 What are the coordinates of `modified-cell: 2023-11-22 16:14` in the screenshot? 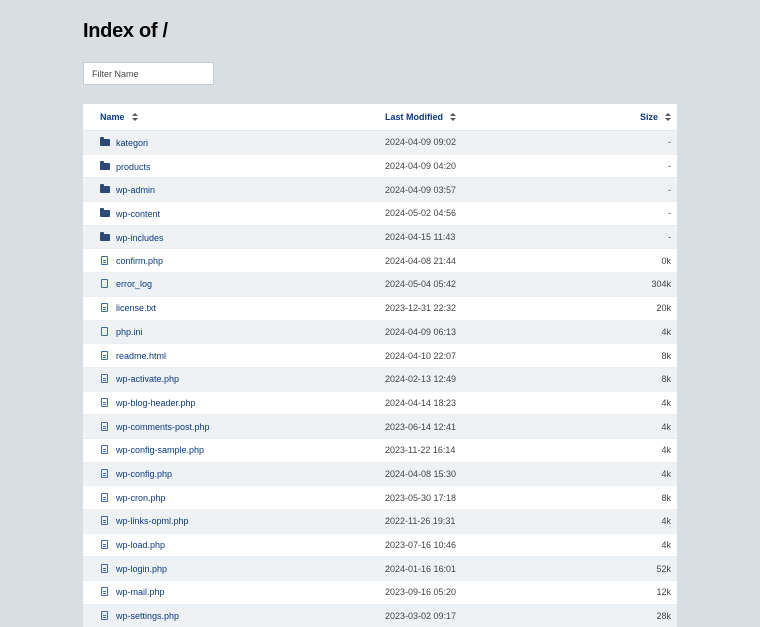 It's located at (485, 450).